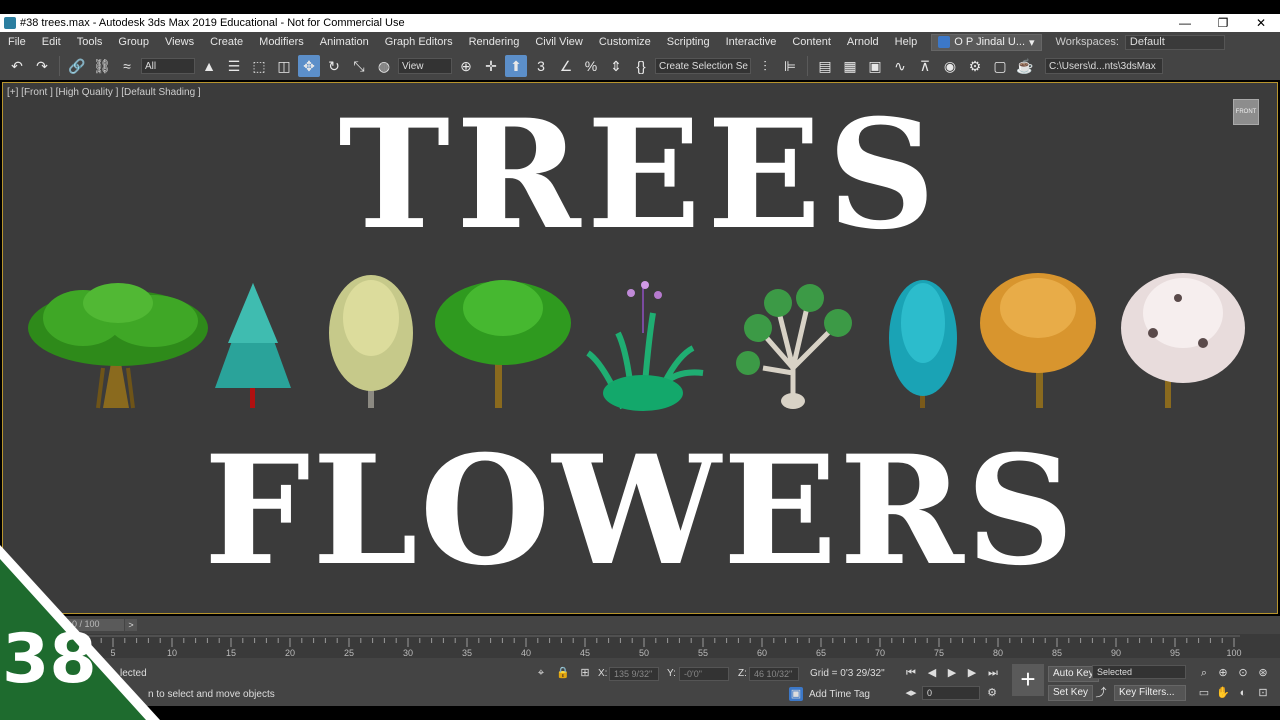  What do you see at coordinates (972, 673) in the screenshot?
I see `next-frame-icon: ▶` at bounding box center [972, 673].